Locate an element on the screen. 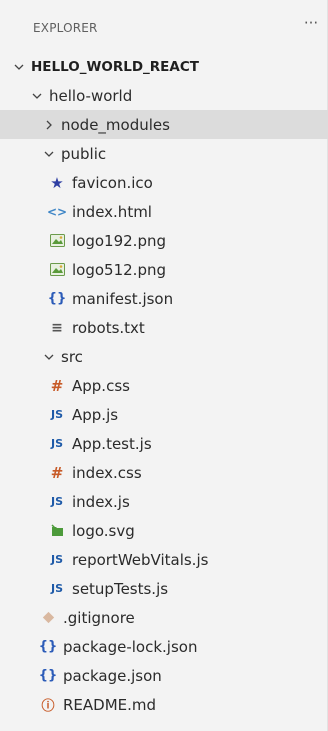  tree-item-label: HELLO_WORLD_REACT is located at coordinates (115, 66).